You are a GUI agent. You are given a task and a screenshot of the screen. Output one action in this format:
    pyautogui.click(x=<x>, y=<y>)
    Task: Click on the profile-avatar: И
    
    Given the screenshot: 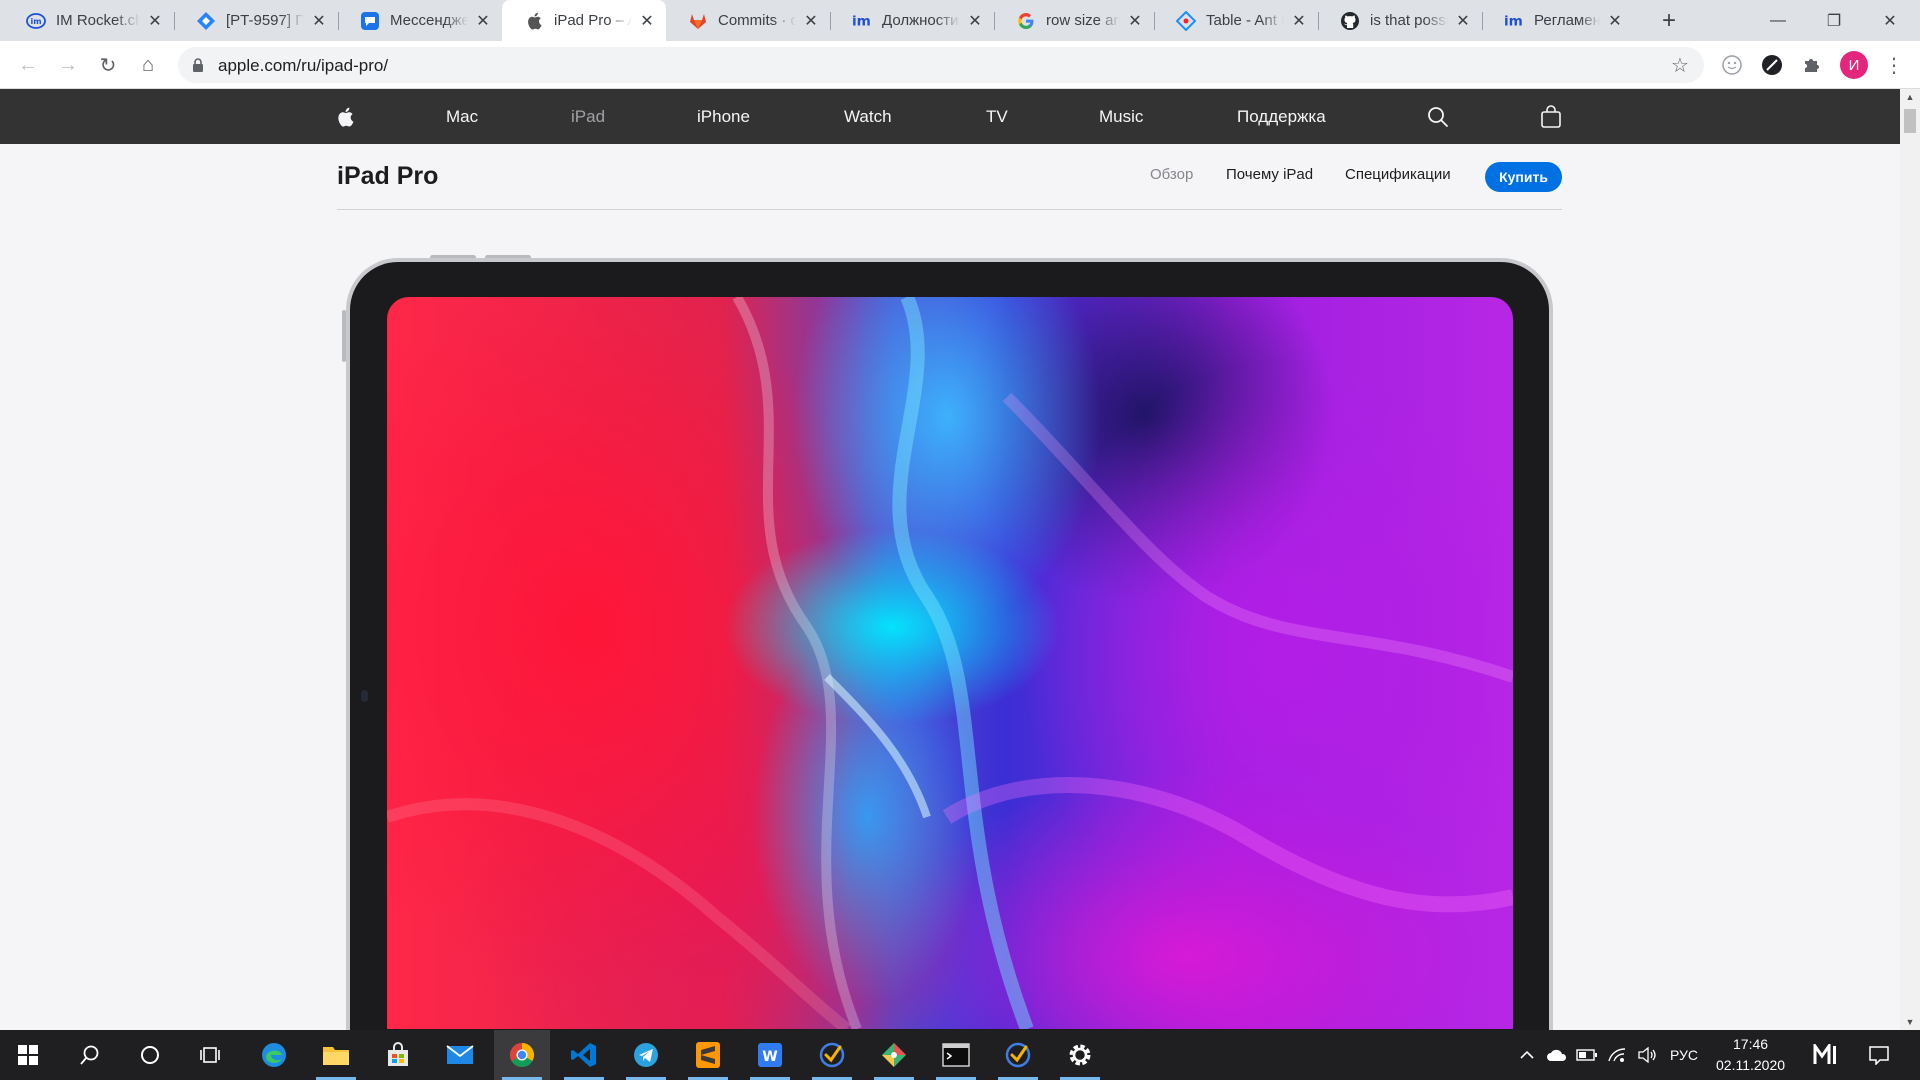 What is the action you would take?
    pyautogui.click(x=1854, y=65)
    